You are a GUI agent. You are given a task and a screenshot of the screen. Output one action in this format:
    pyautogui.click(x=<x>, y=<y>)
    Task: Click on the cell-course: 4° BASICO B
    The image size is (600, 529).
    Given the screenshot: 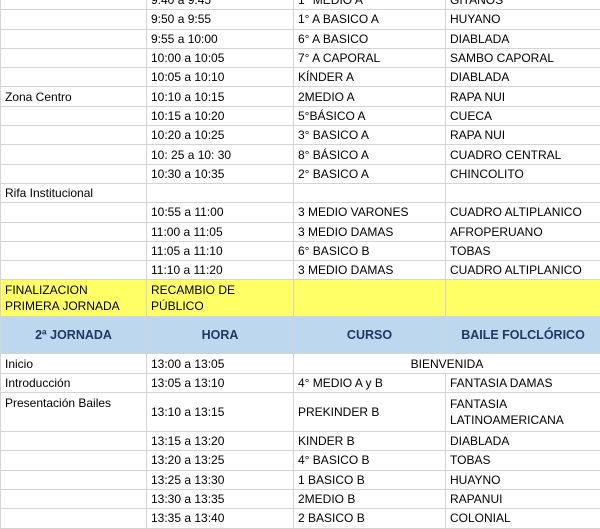 What is the action you would take?
    pyautogui.click(x=370, y=460)
    